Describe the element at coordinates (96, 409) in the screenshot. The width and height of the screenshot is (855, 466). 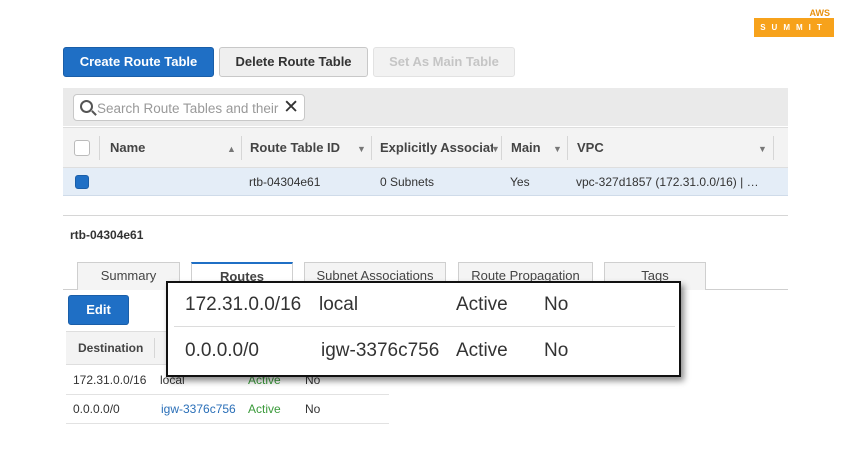
I see `cell-destination: 0.0.0.0/0` at that location.